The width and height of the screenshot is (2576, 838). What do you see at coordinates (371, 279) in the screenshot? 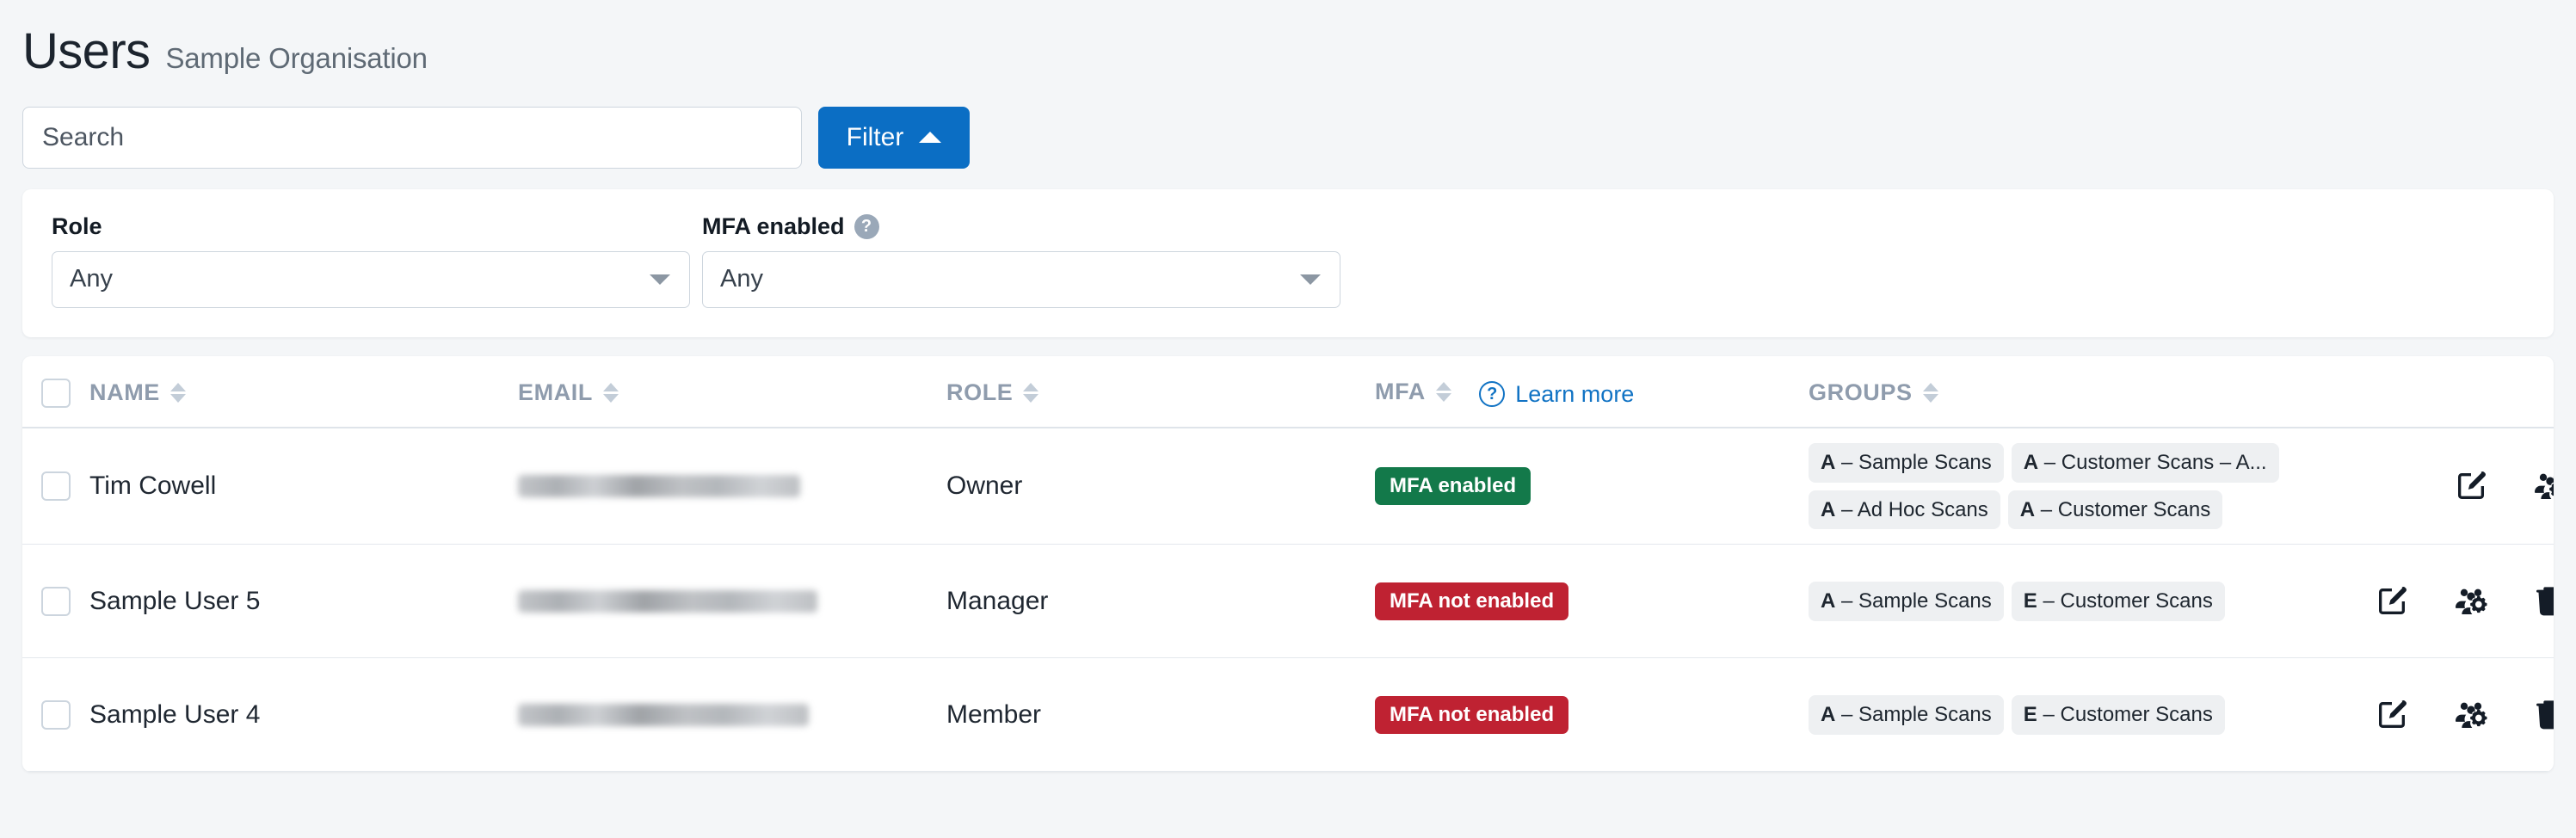
I see `role-select: Any` at bounding box center [371, 279].